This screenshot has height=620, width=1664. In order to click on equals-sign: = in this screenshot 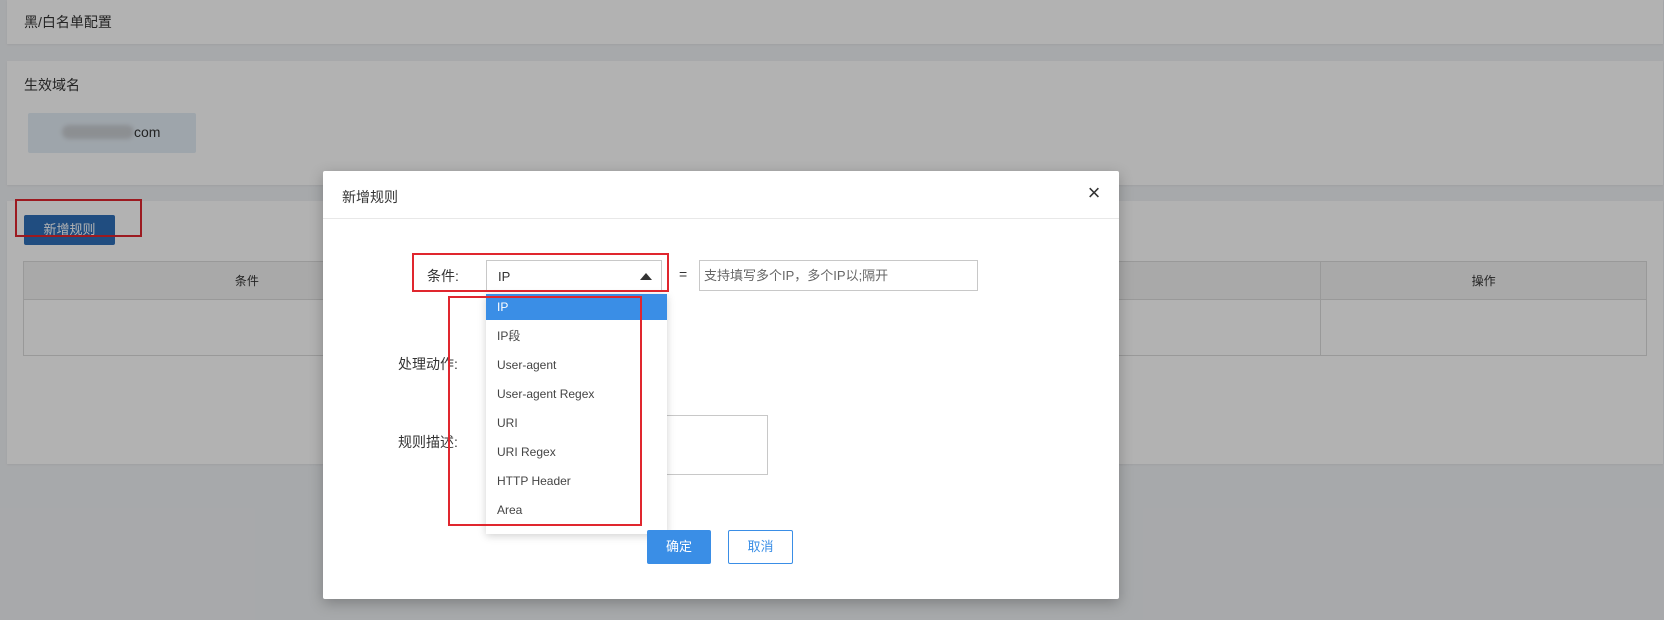, I will do `click(683, 274)`.